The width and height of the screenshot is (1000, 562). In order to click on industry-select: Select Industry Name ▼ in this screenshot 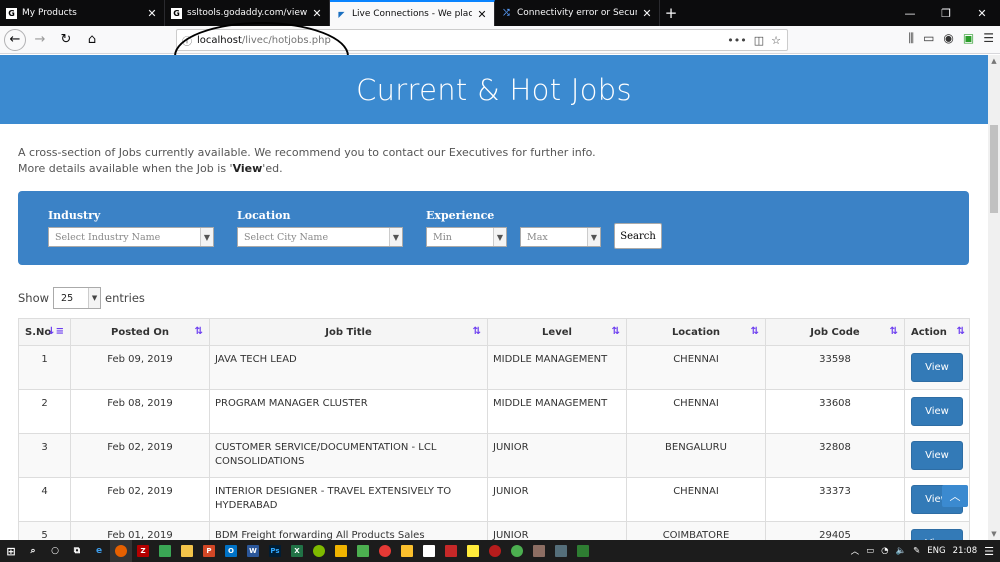, I will do `click(131, 237)`.